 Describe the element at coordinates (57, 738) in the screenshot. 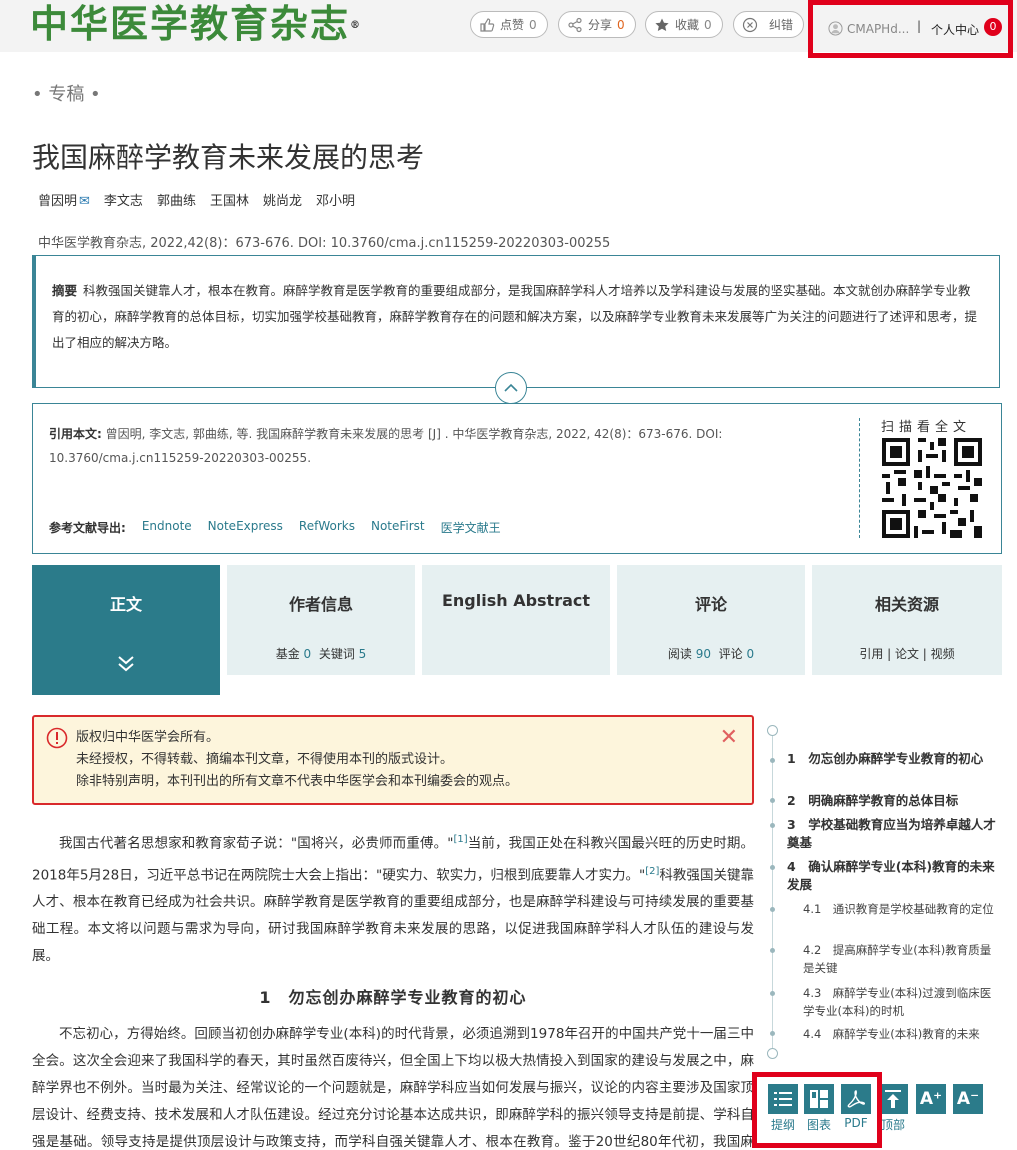

I see `alert-icon` at that location.